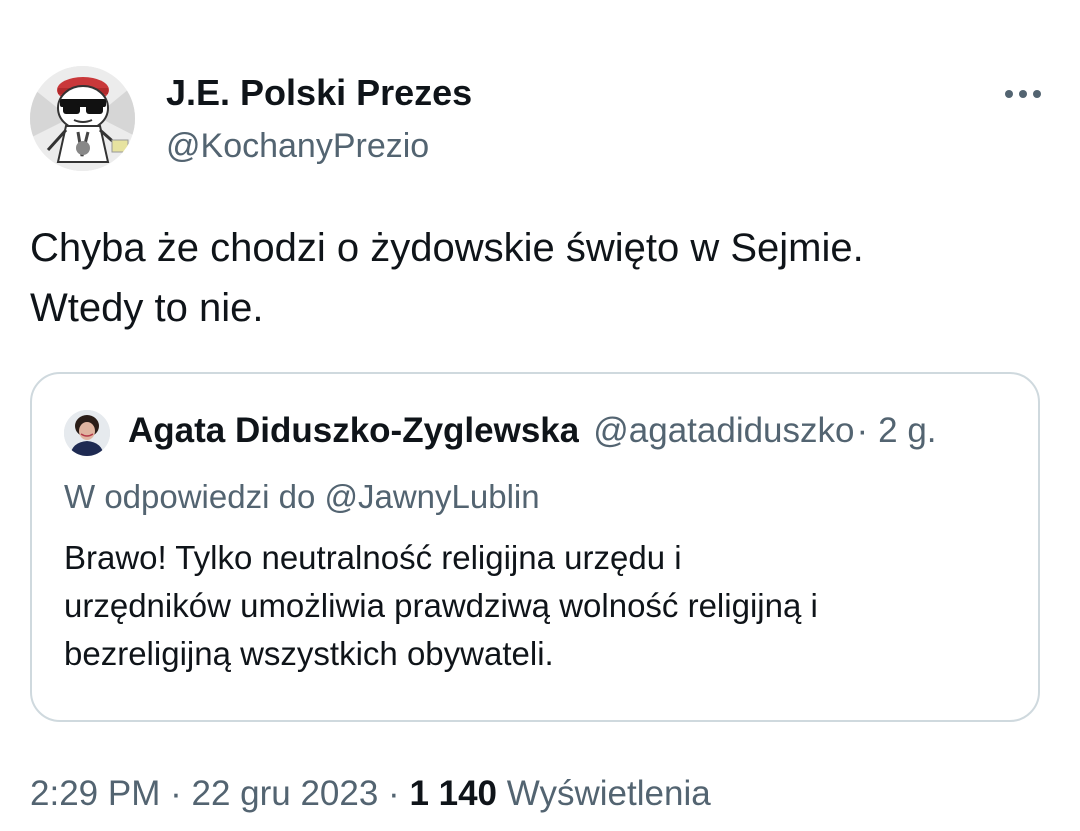  What do you see at coordinates (319, 93) in the screenshot?
I see `author-display-name: J.E. Polski Prezes` at bounding box center [319, 93].